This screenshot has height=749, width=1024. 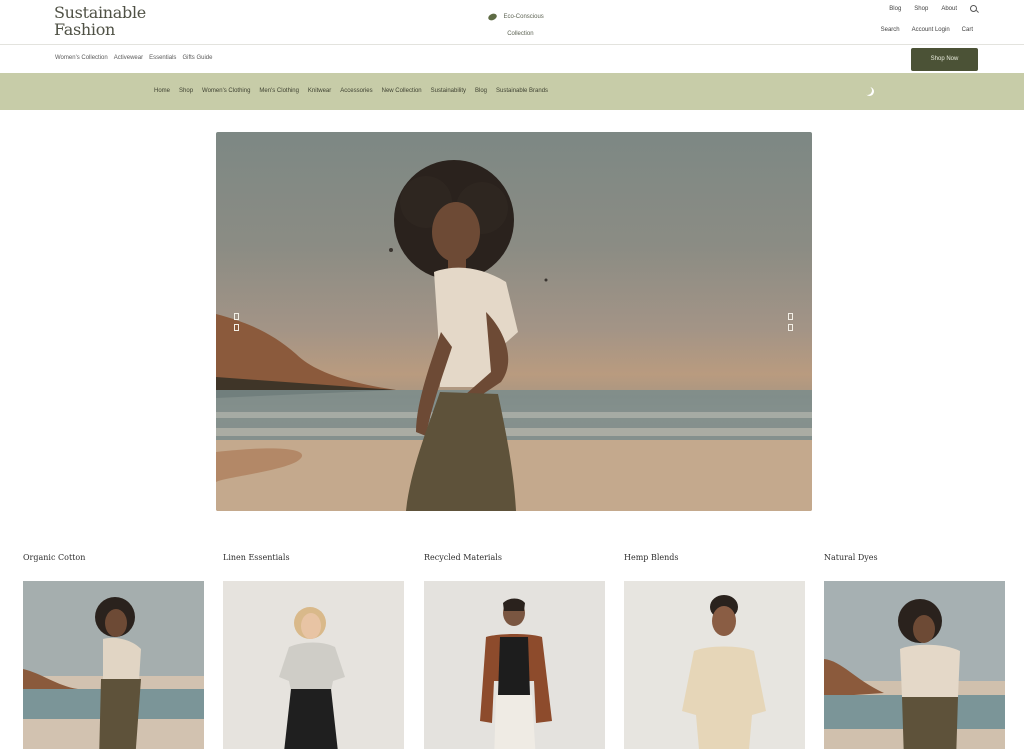 I want to click on category-title: Organic Cotton, so click(x=54, y=557).